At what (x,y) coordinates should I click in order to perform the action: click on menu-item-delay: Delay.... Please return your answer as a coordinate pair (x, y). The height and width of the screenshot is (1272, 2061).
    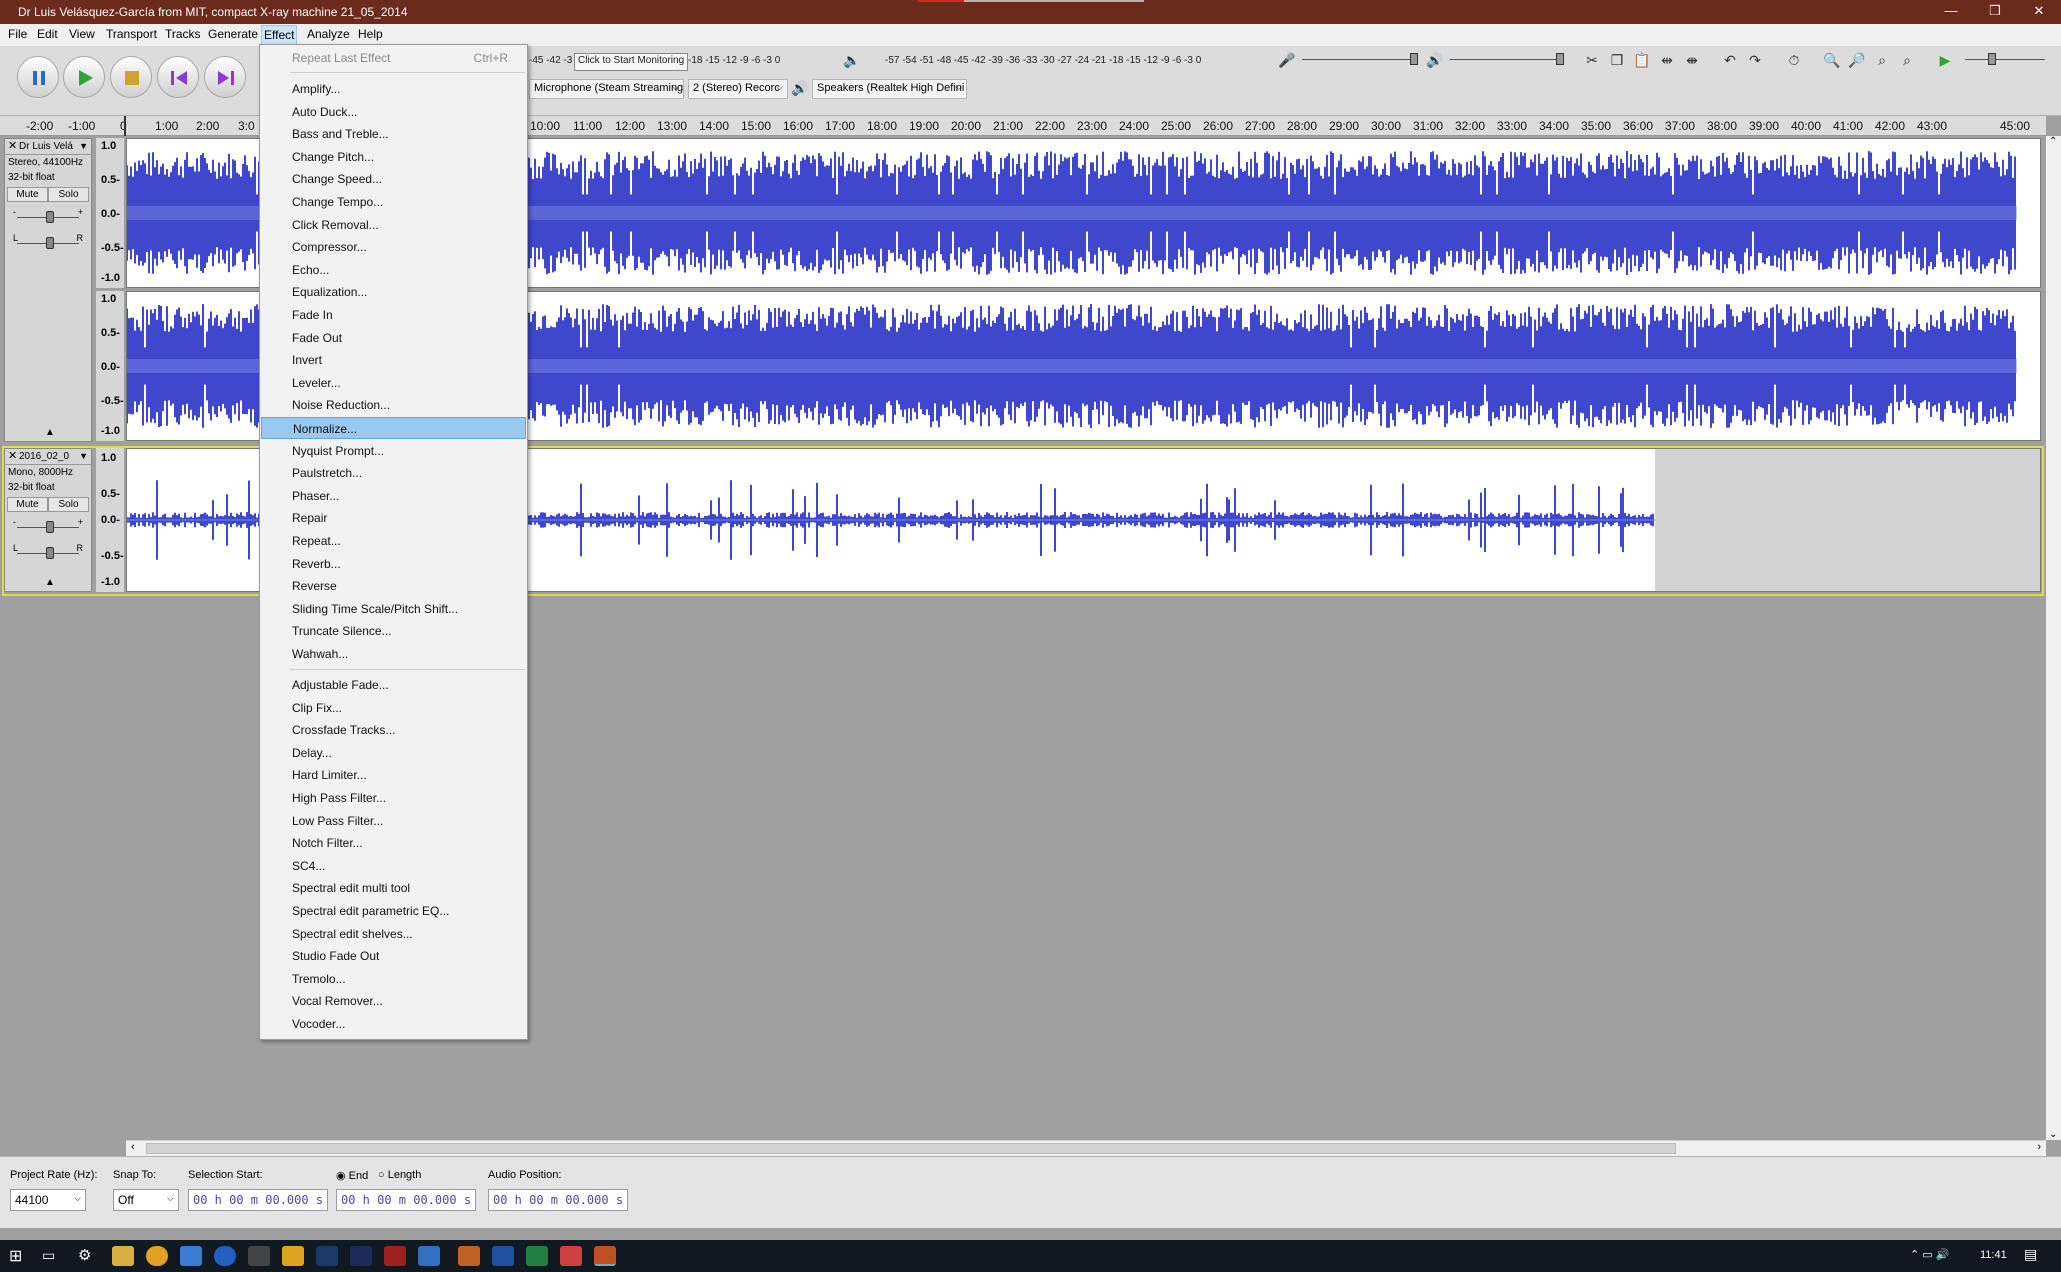
    Looking at the image, I should click on (393, 753).